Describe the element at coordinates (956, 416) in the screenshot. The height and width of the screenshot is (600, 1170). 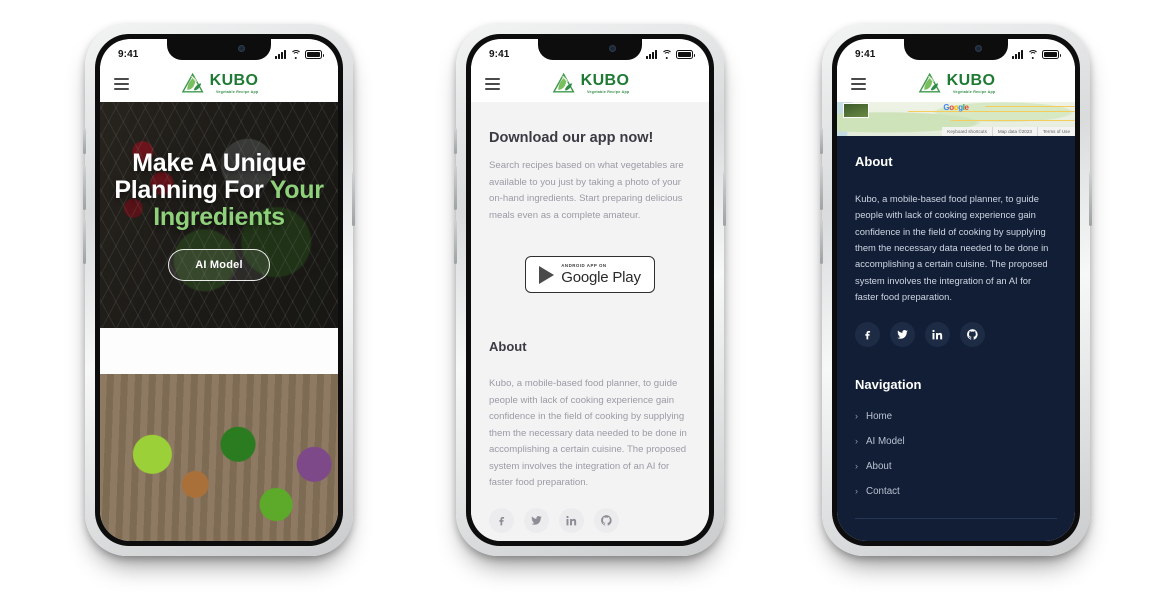
I see `nav-item-home: › Home` at that location.